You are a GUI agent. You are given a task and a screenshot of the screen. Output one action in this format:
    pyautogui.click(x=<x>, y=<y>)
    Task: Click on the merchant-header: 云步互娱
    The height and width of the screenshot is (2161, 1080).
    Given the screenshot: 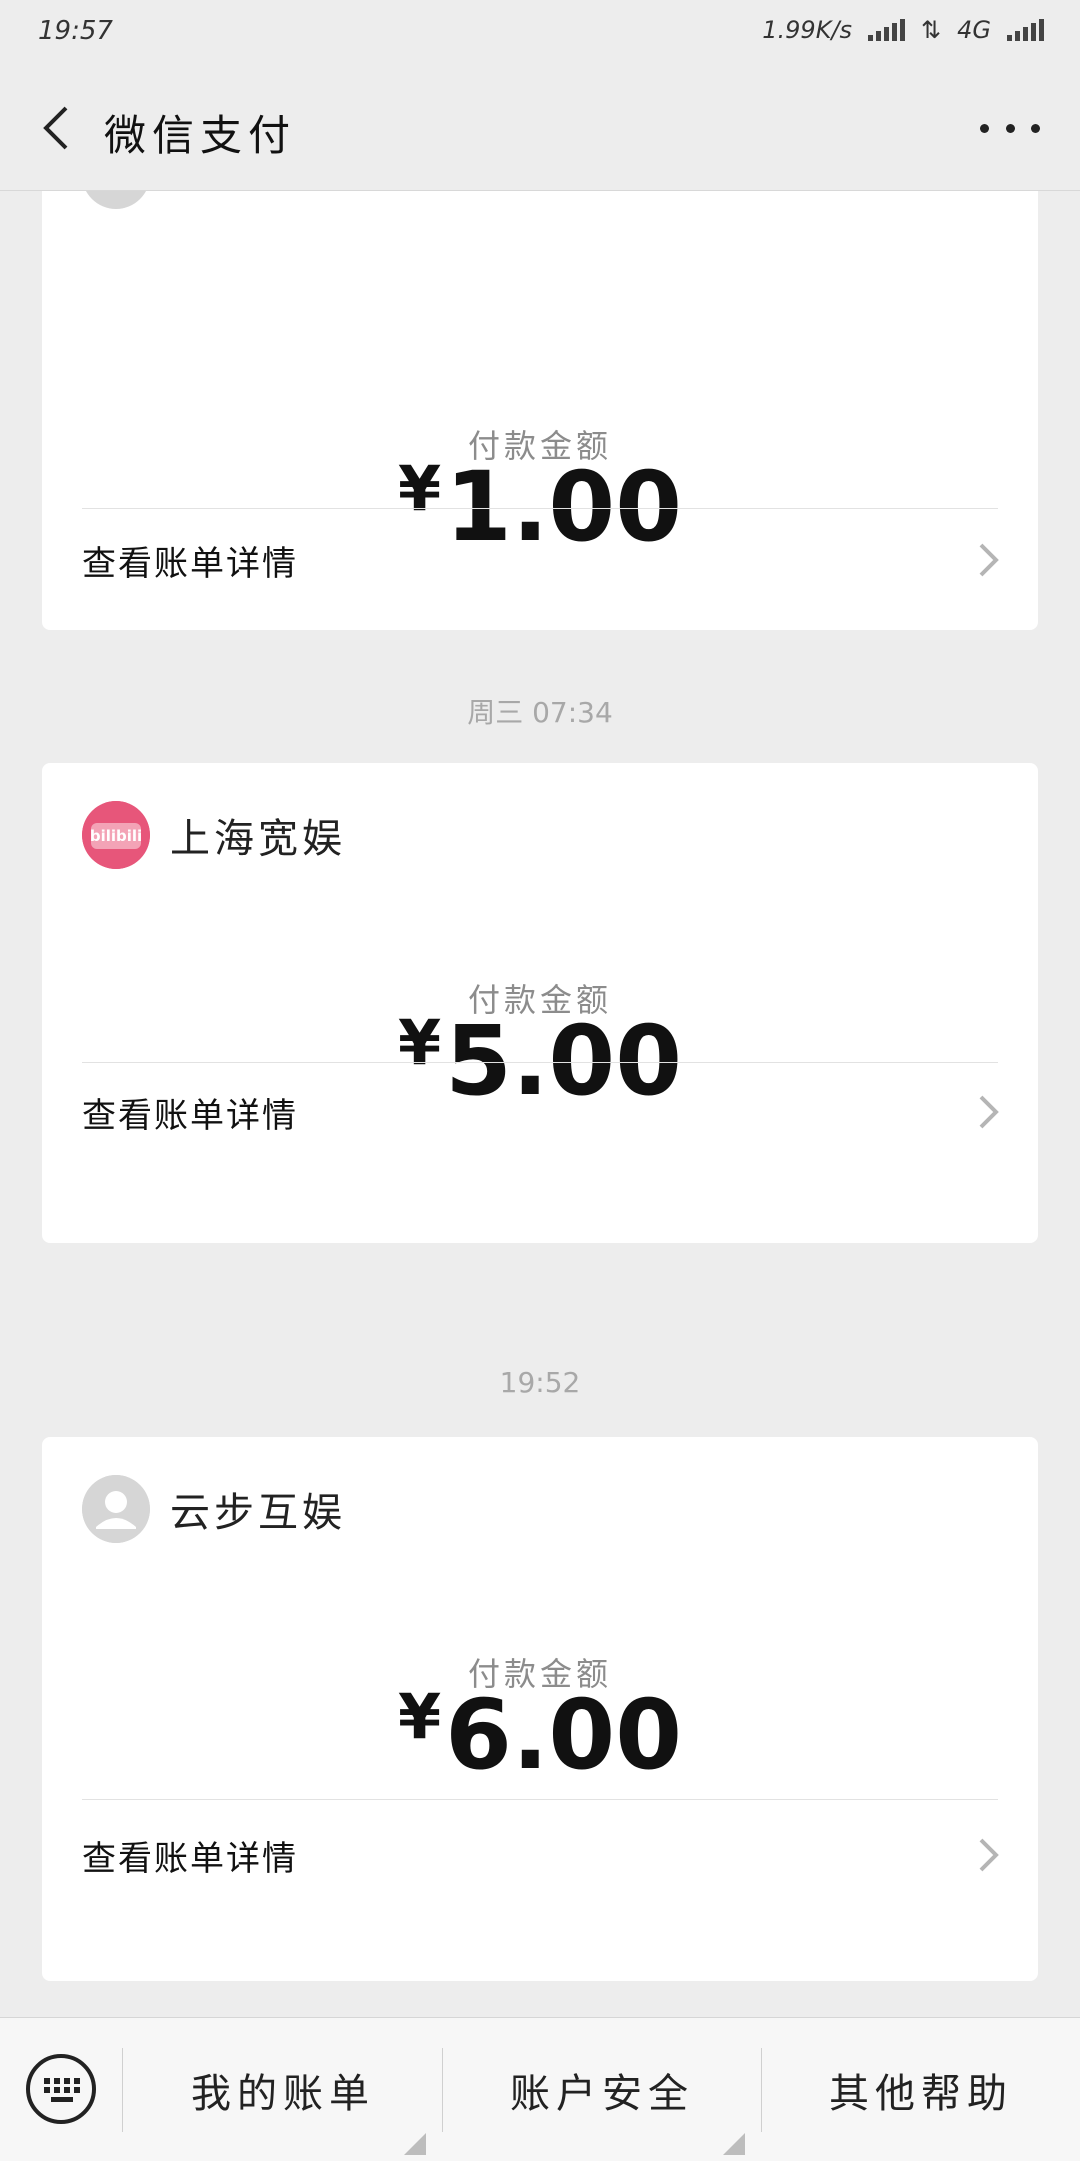 What is the action you would take?
    pyautogui.click(x=214, y=1509)
    